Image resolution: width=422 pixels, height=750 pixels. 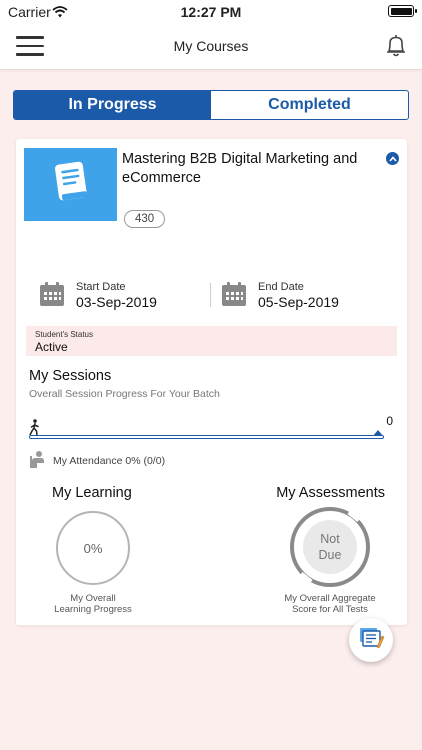 I want to click on course-status-tabs: In Progress Completed, so click(x=211, y=105).